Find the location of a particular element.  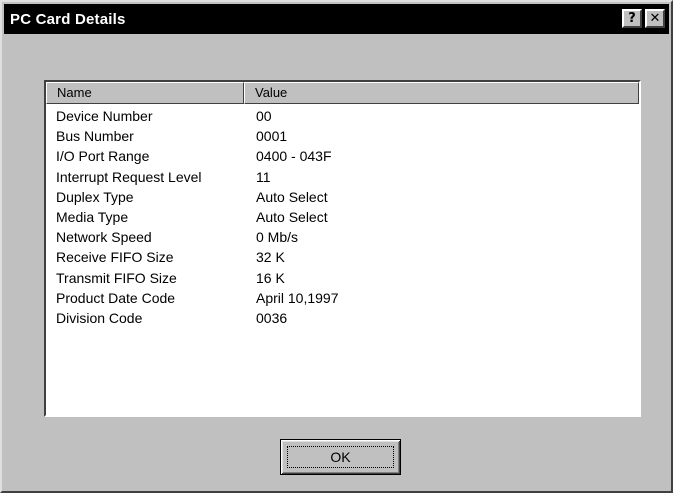

row-value: 0400 - 043F is located at coordinates (294, 156).